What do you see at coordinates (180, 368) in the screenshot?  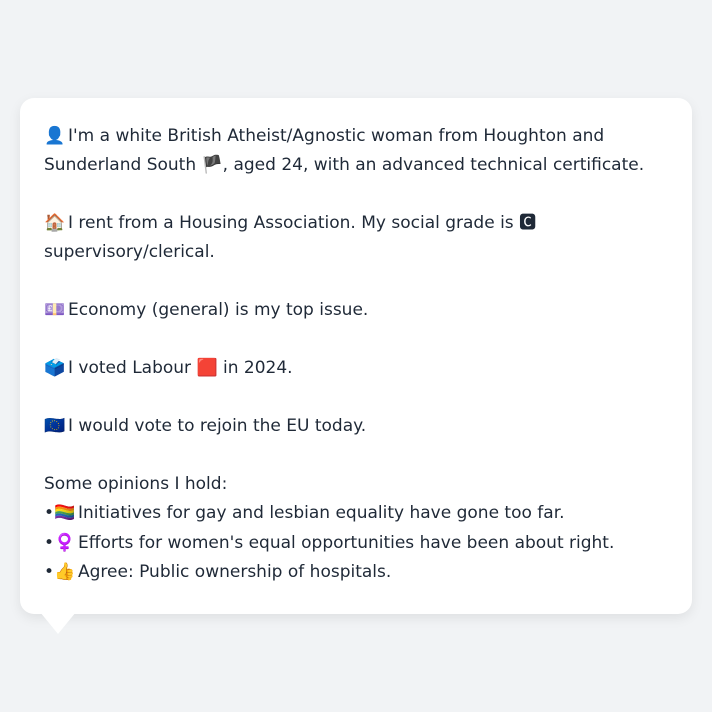 I see `vote-text: I voted Labour 🟥 in 2024.` at bounding box center [180, 368].